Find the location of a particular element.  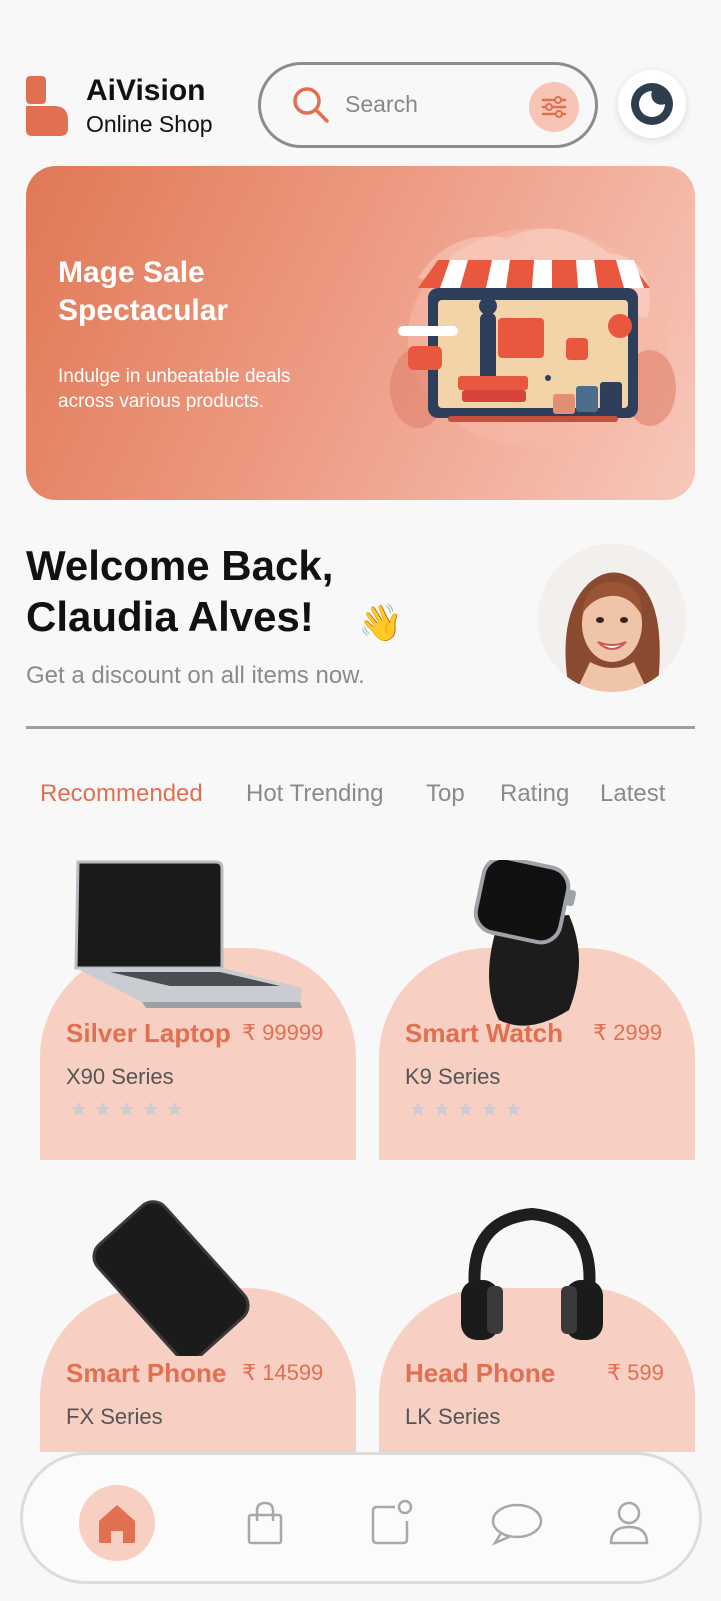

search-placeholder: Search is located at coordinates (381, 104).